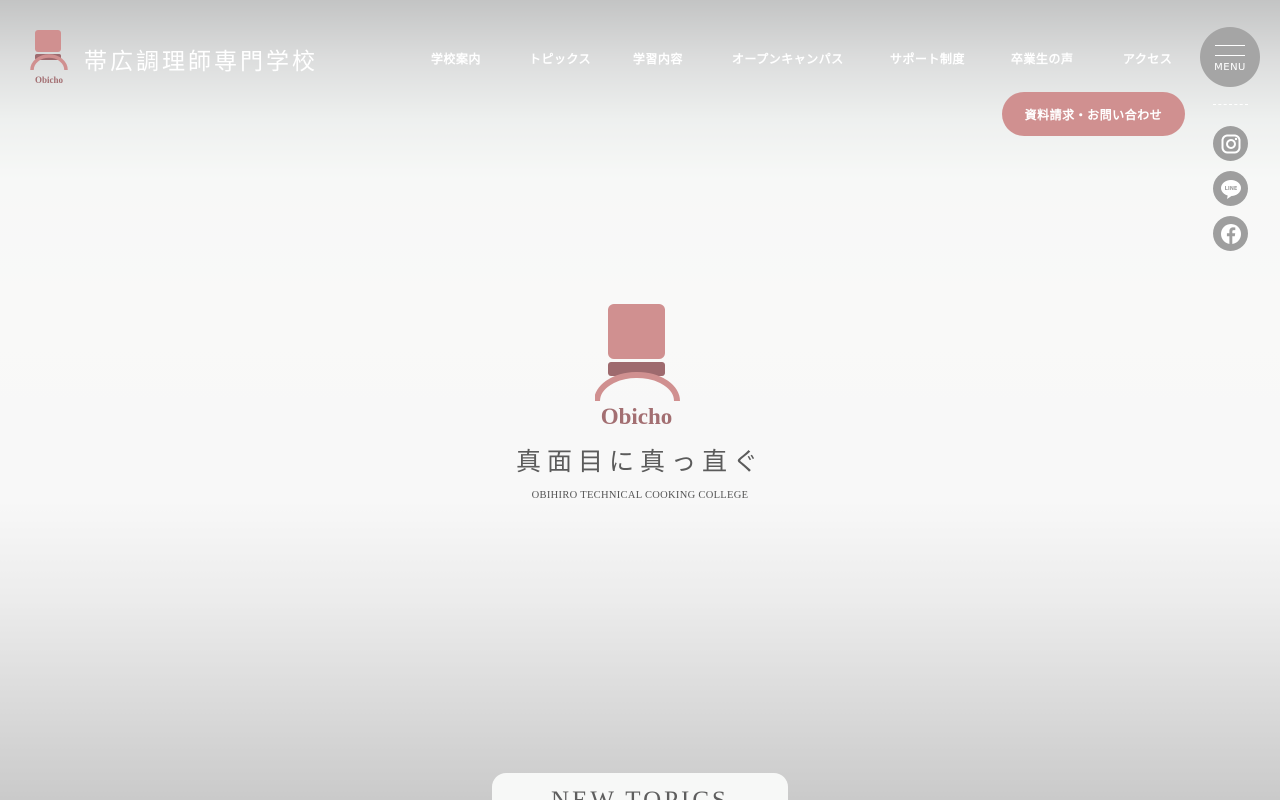 The width and height of the screenshot is (1280, 800). I want to click on nav-topics: トピックス, so click(560, 58).